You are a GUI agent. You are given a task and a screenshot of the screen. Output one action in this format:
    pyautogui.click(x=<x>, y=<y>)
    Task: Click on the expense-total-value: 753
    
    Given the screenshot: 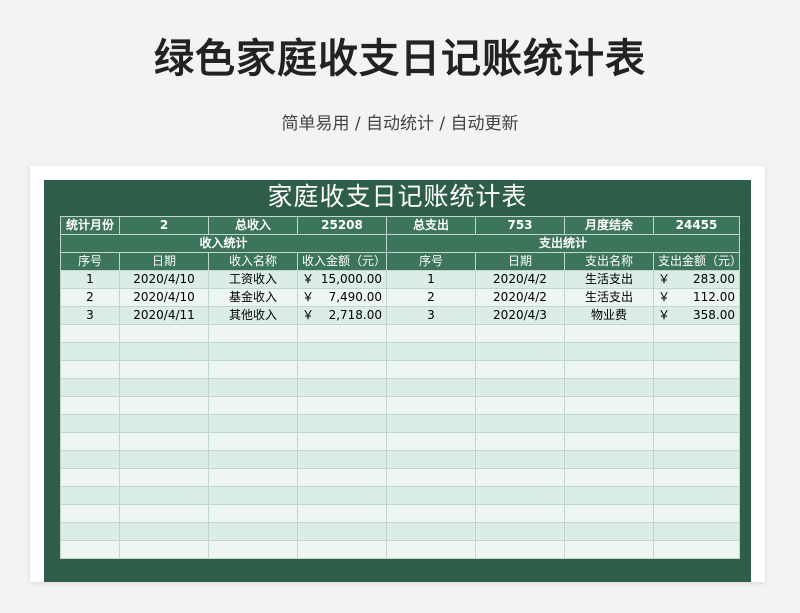 What is the action you would take?
    pyautogui.click(x=520, y=225)
    